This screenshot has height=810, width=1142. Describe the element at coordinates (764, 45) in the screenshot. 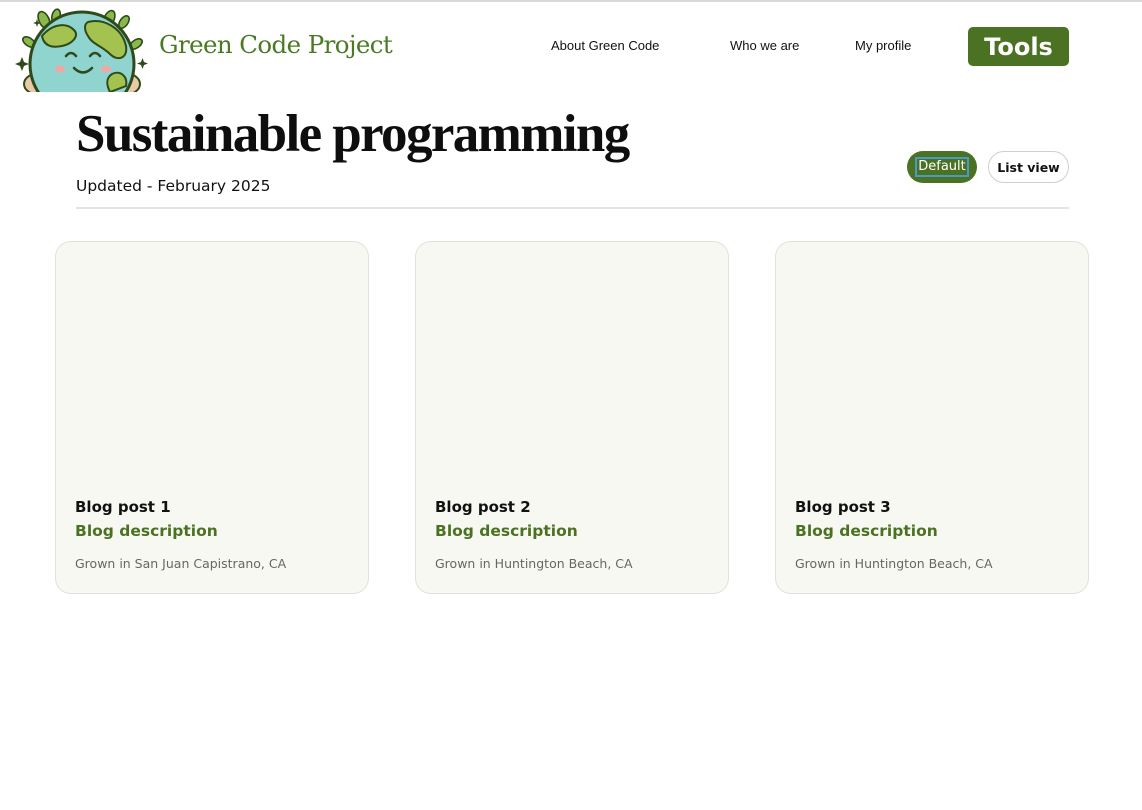

I see `nav-link-who-we-are: Who we are` at that location.